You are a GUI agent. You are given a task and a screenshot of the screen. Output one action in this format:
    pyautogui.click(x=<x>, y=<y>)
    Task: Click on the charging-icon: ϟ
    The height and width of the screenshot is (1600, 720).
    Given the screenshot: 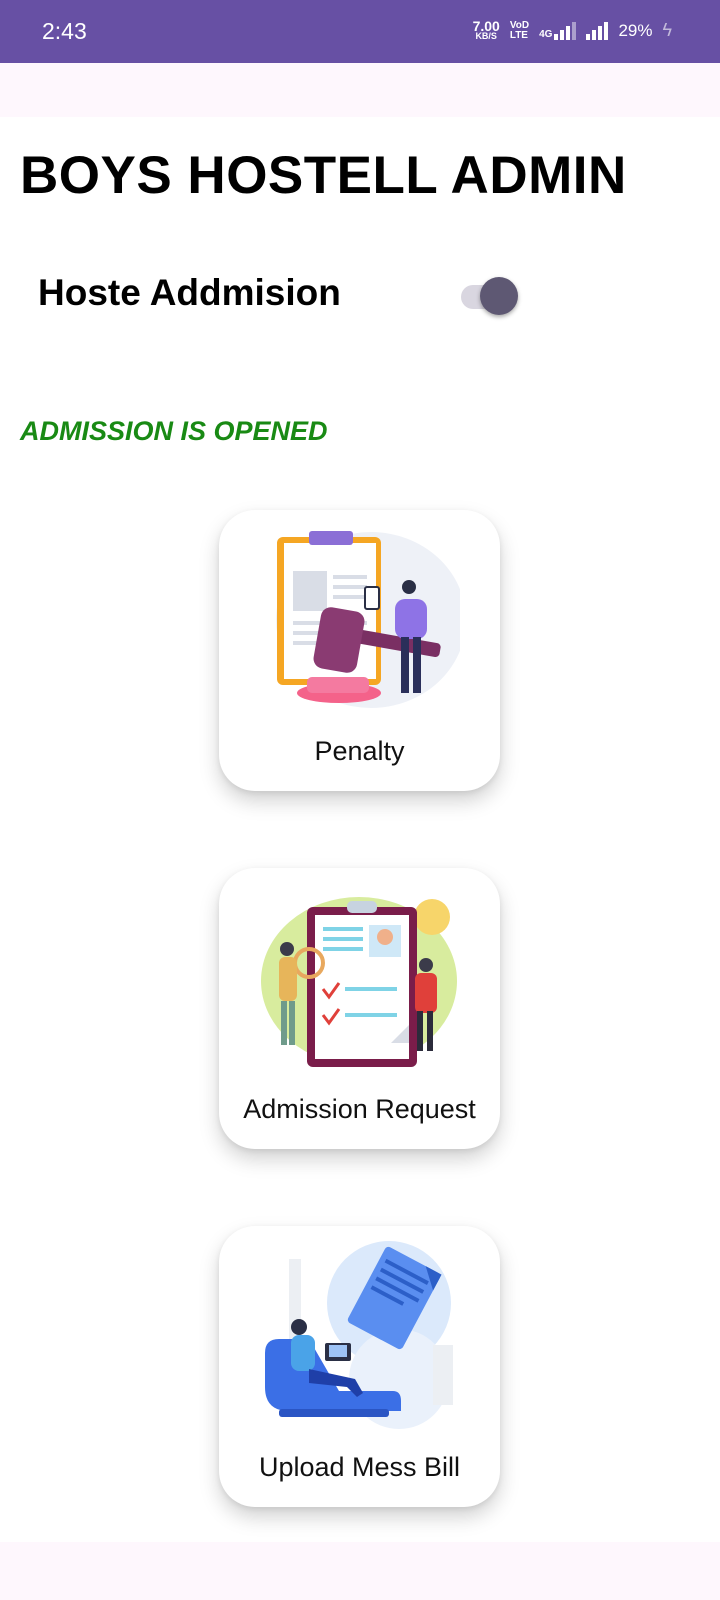 What is the action you would take?
    pyautogui.click(x=667, y=30)
    